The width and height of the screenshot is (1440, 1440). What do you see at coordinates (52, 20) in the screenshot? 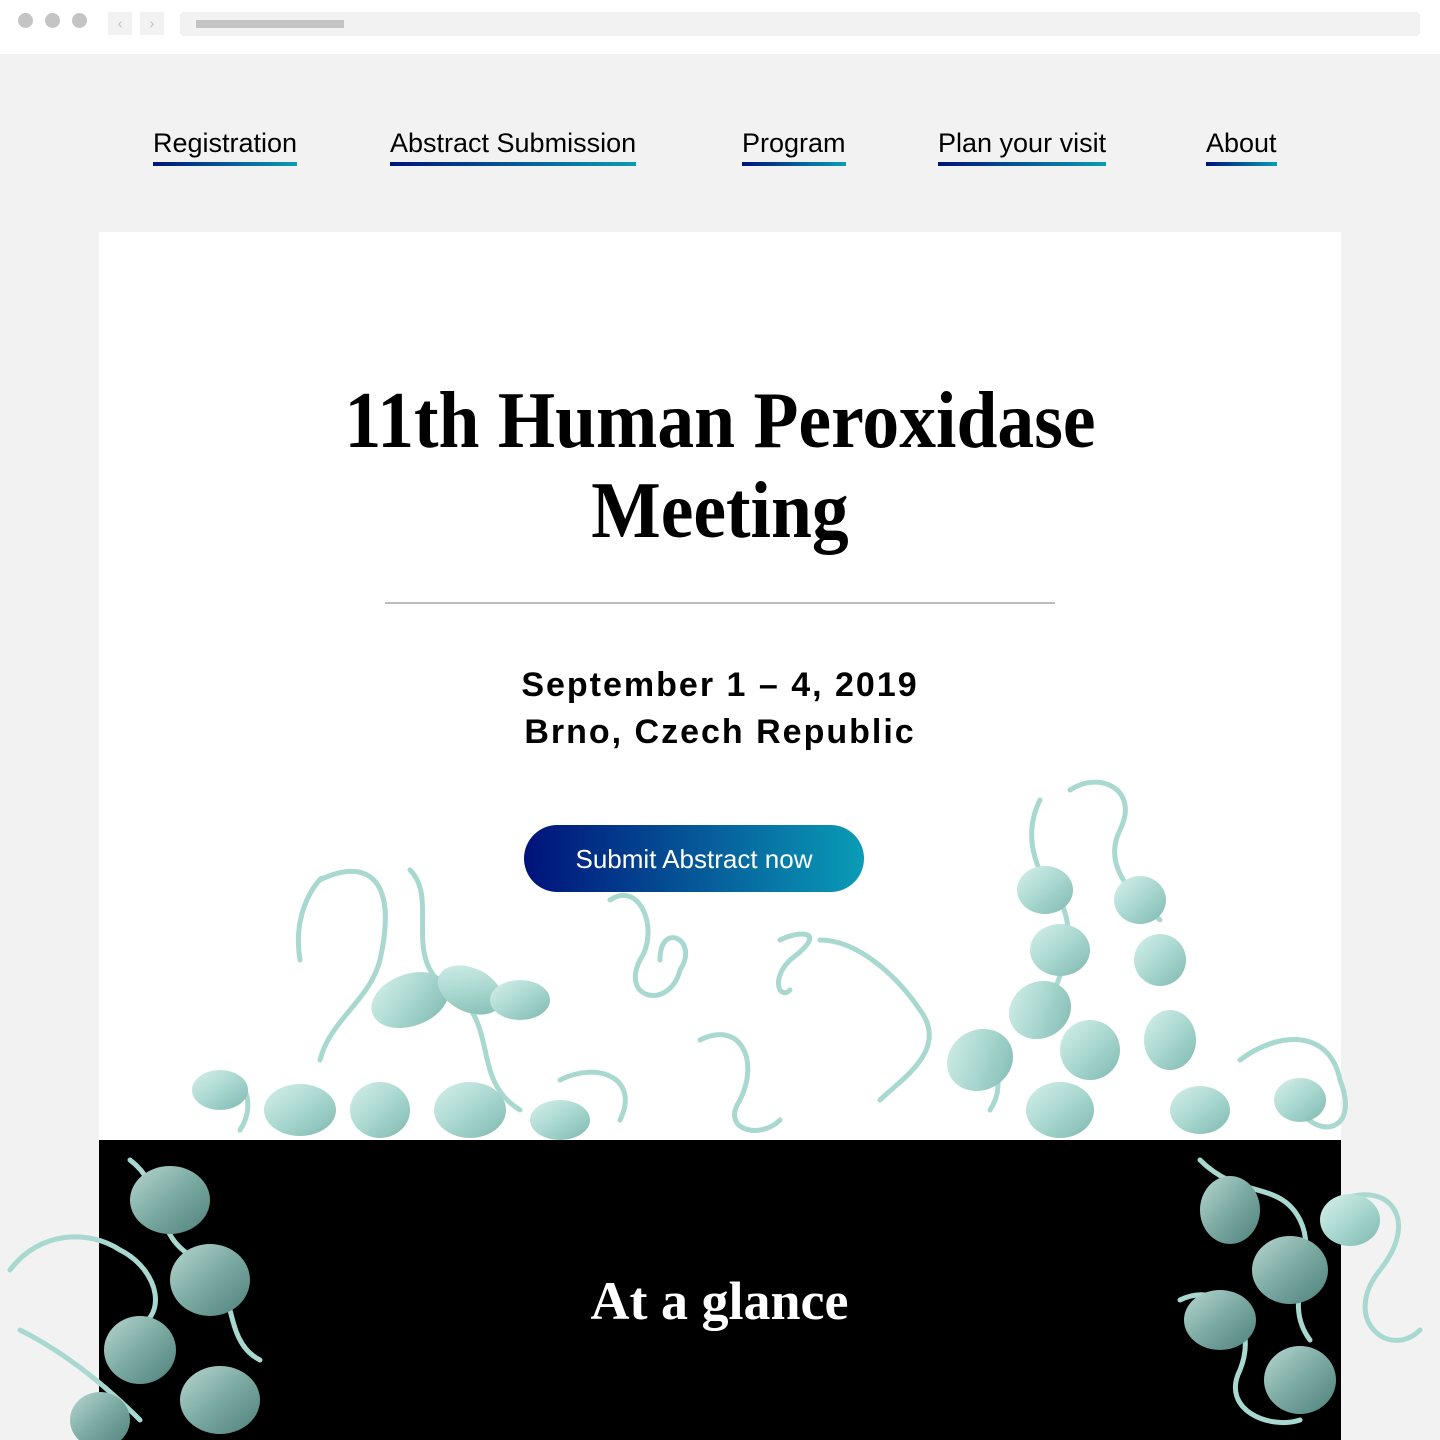
I see `window-minimize-dot` at bounding box center [52, 20].